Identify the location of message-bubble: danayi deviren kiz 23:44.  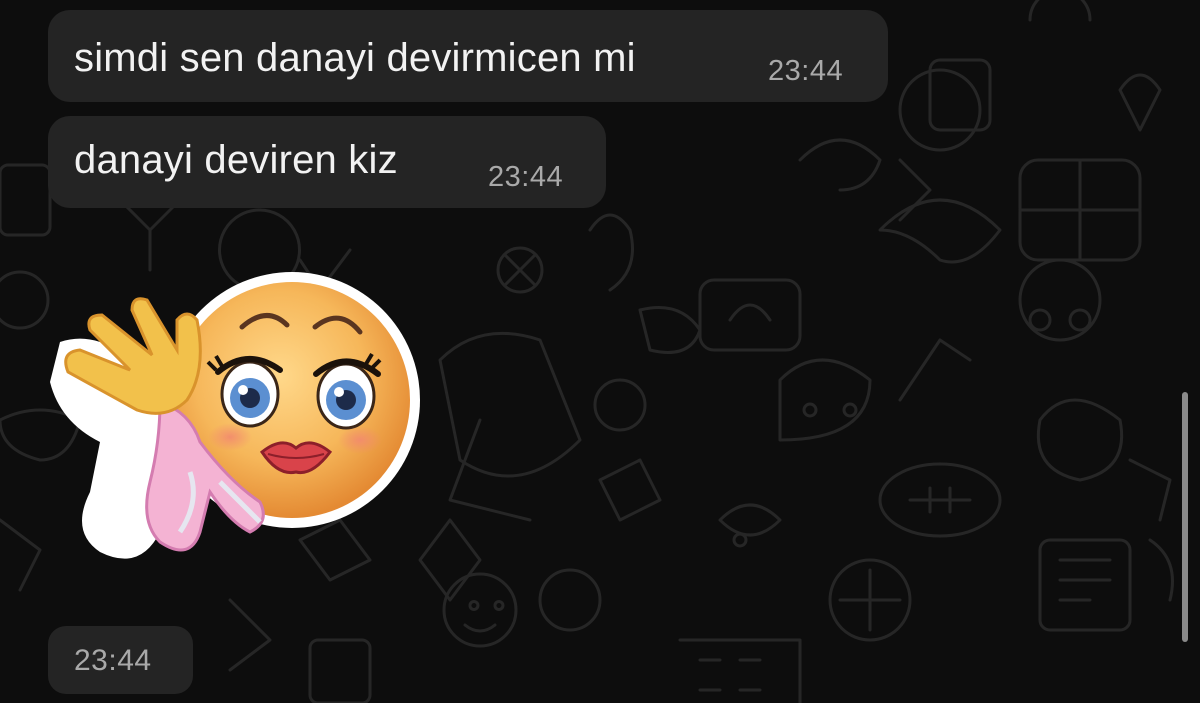
(327, 162).